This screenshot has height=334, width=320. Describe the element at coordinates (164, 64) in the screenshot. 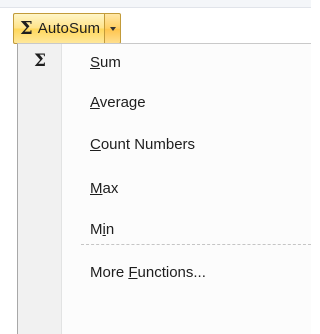

I see `menu-item-sum: Σ Sum` at that location.